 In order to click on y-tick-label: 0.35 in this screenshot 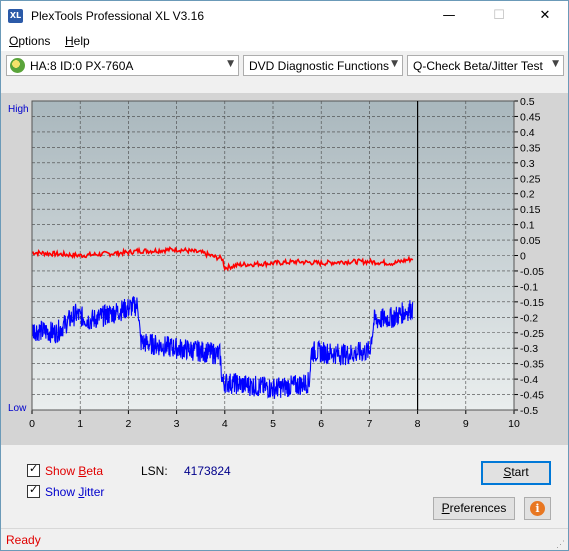, I will do `click(530, 148)`.